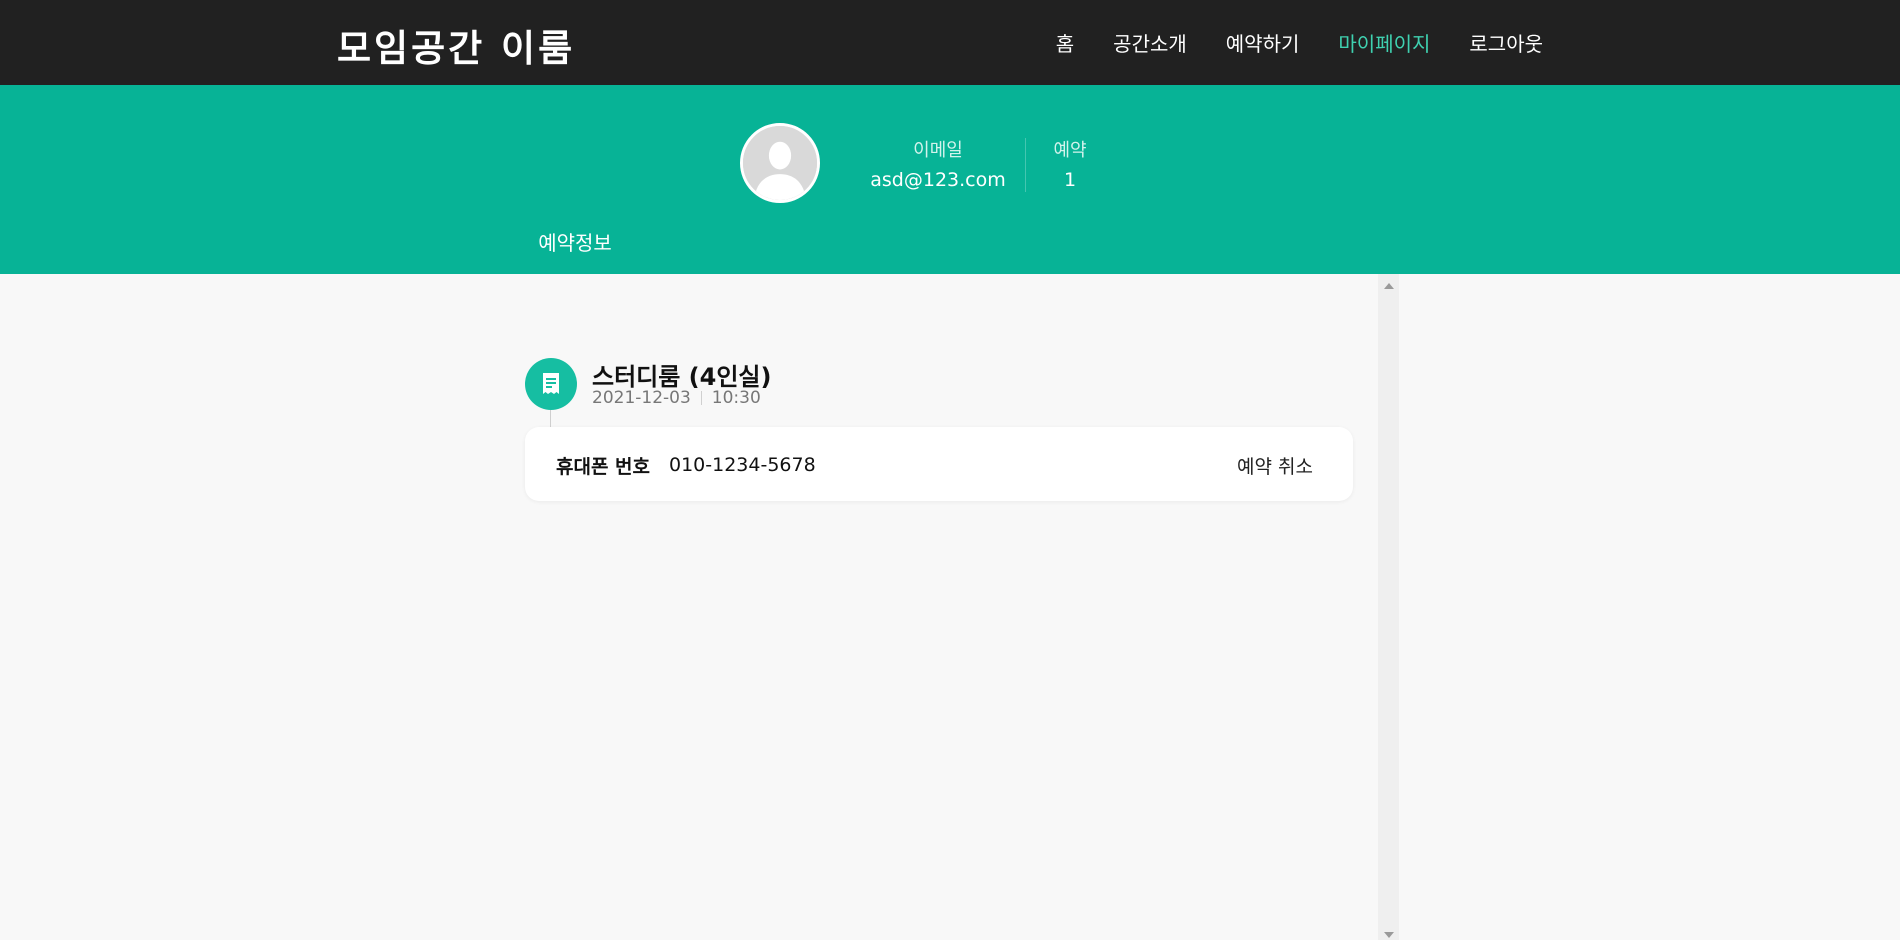  I want to click on scroll-down-arrow-icon, so click(1389, 935).